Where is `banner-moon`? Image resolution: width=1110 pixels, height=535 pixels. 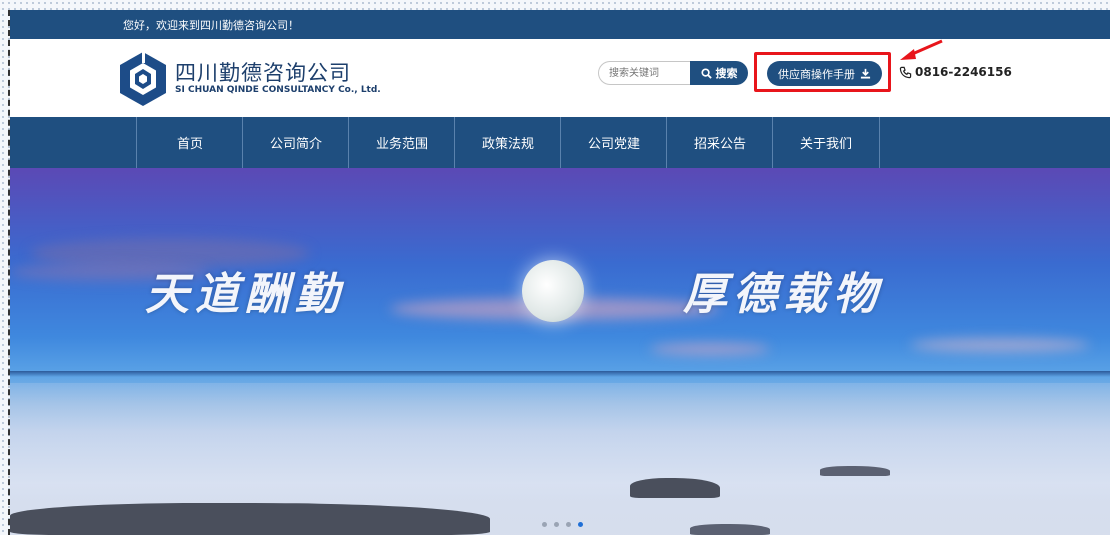
banner-moon is located at coordinates (553, 291).